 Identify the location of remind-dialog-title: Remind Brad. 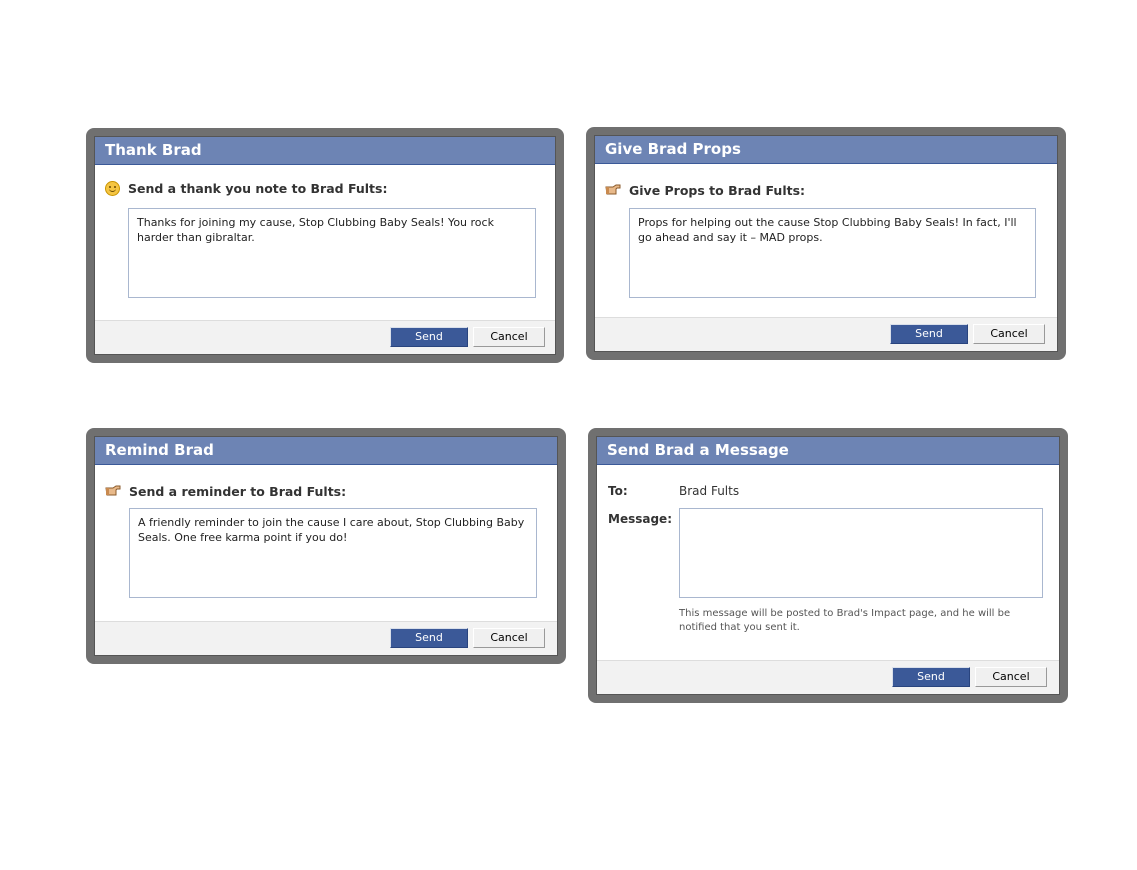
(326, 451).